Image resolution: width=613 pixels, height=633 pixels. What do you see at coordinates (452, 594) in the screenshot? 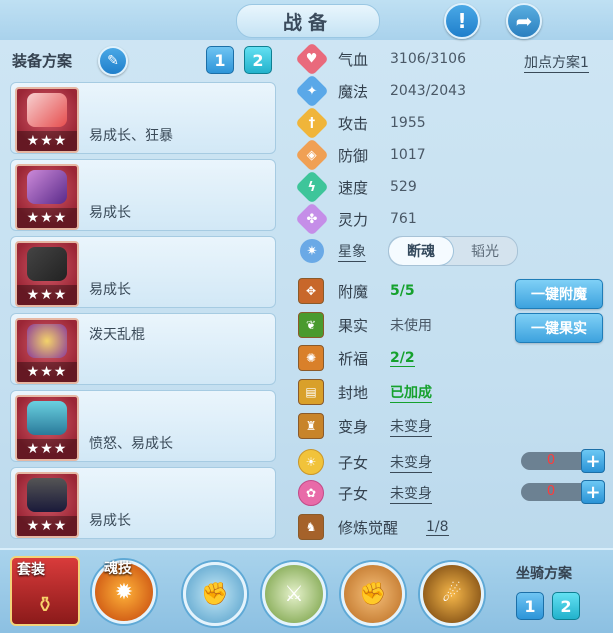
I see `kick-skill-icon: ☄` at bounding box center [452, 594].